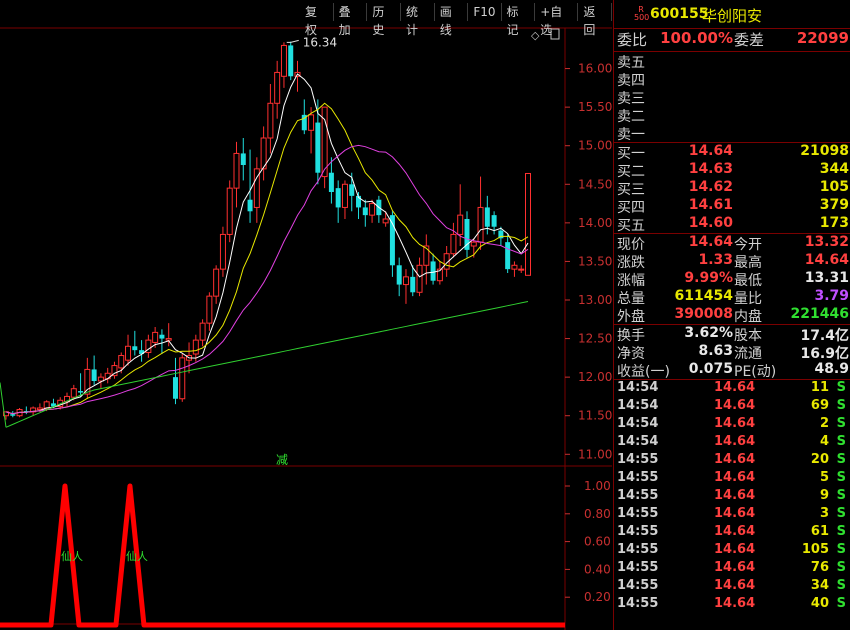 Image resolution: width=850 pixels, height=630 pixels. I want to click on buy-label: 买五, so click(631, 226).